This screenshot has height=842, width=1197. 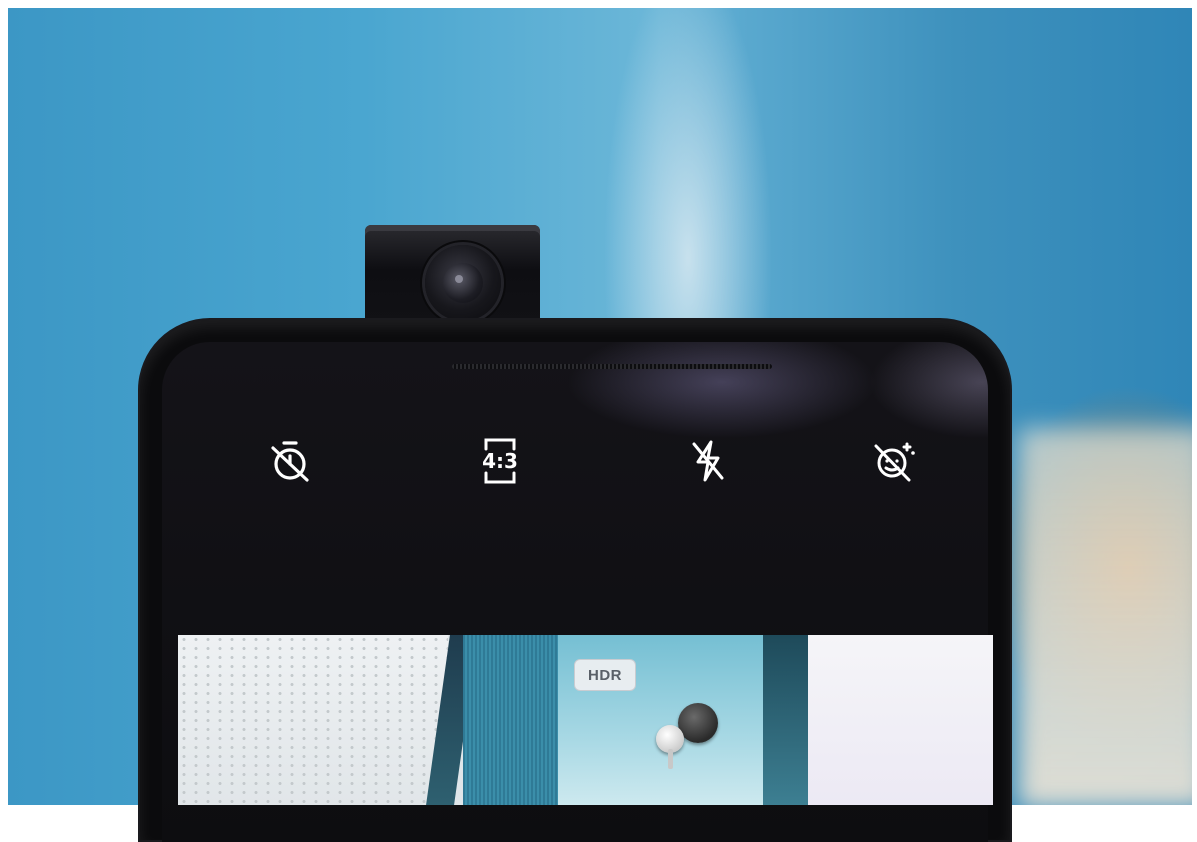 I want to click on camera-lens-ring, so click(x=463, y=283).